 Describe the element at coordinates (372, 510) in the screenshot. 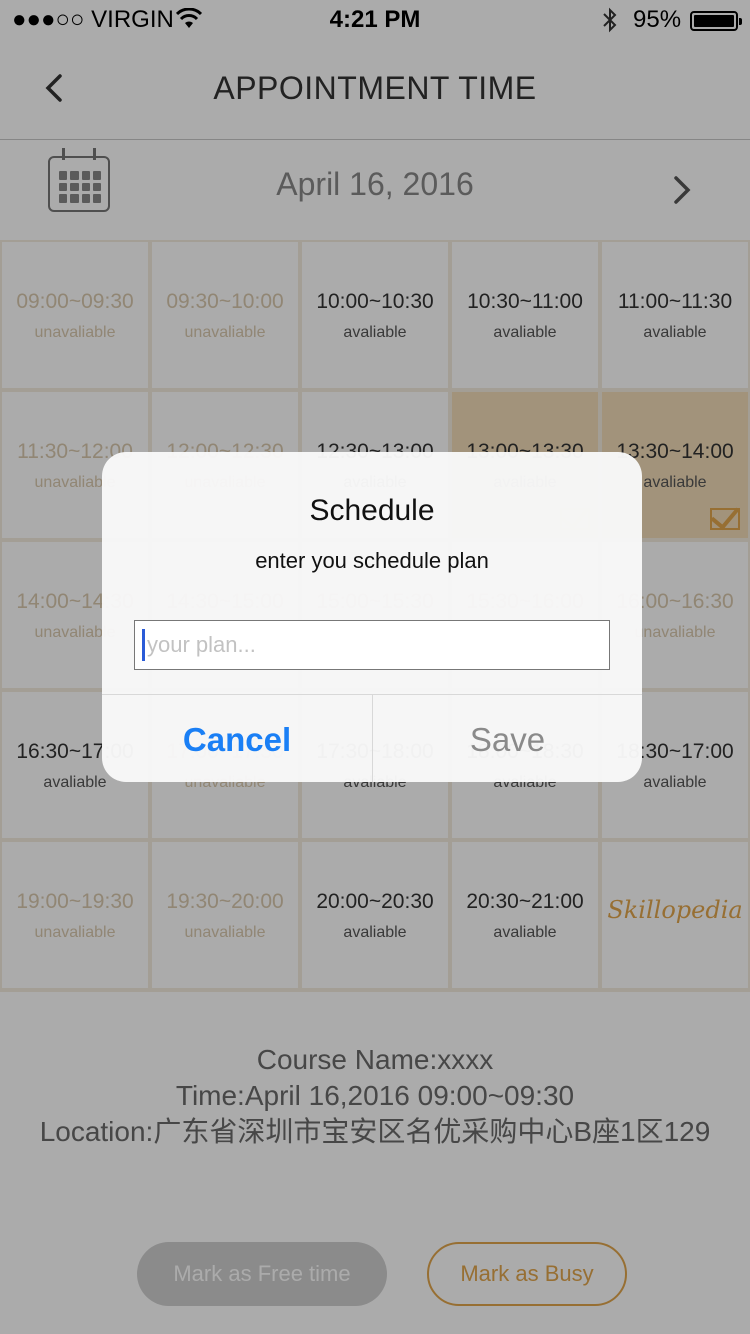

I see `dialog-title: Schedule` at that location.